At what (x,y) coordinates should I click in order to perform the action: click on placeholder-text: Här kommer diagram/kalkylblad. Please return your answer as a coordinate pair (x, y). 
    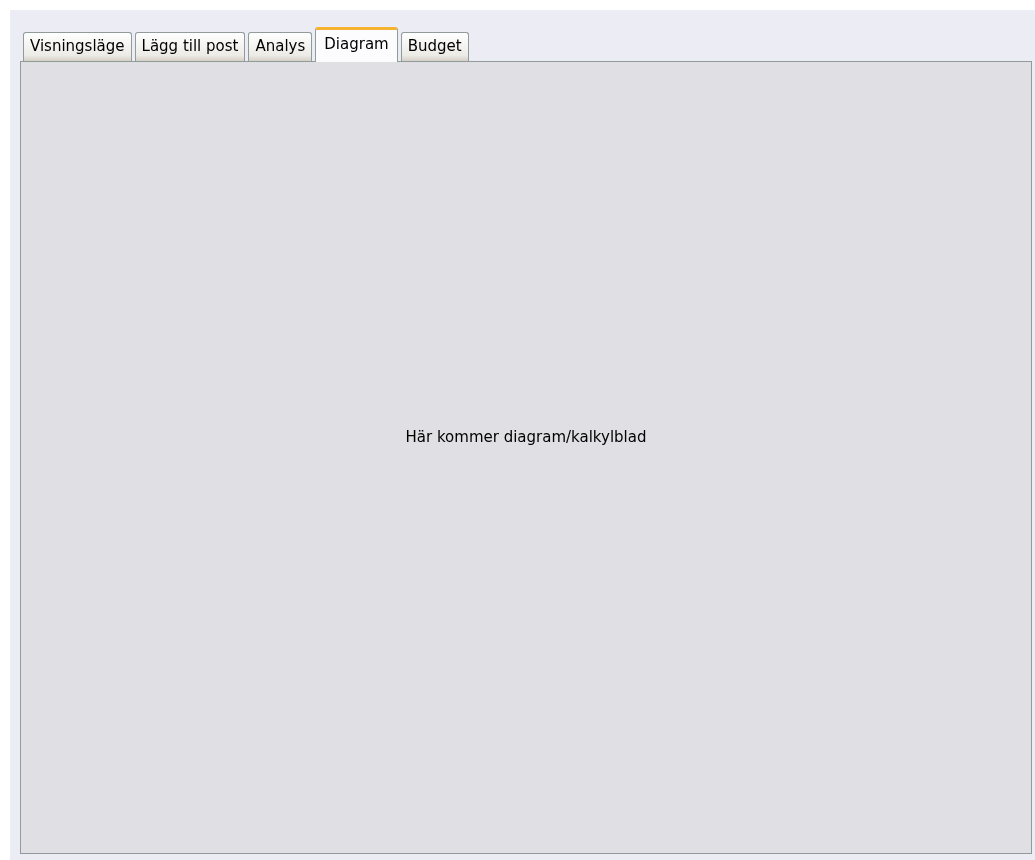
    Looking at the image, I should click on (526, 438).